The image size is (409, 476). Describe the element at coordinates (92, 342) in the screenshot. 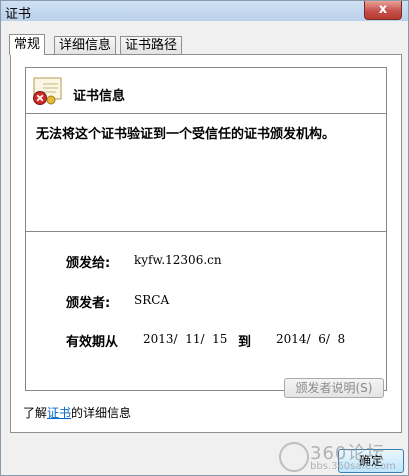

I see `validity-label: 有效期从` at that location.